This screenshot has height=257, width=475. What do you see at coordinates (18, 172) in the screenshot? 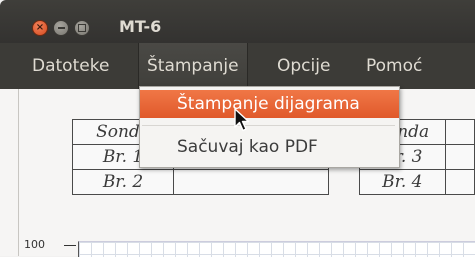
I see `content-border` at bounding box center [18, 172].